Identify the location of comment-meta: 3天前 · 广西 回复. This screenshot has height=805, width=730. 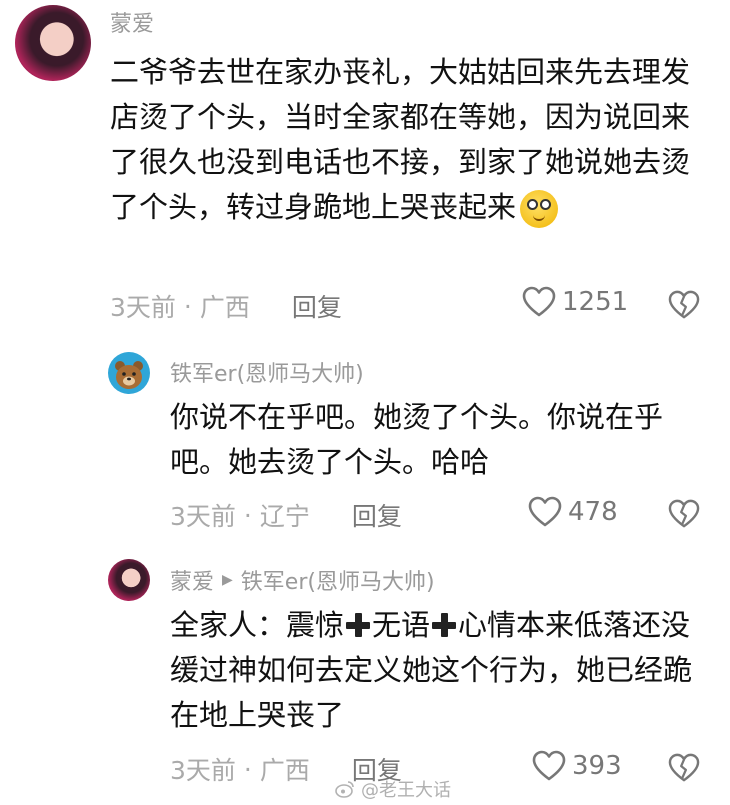
(226, 306).